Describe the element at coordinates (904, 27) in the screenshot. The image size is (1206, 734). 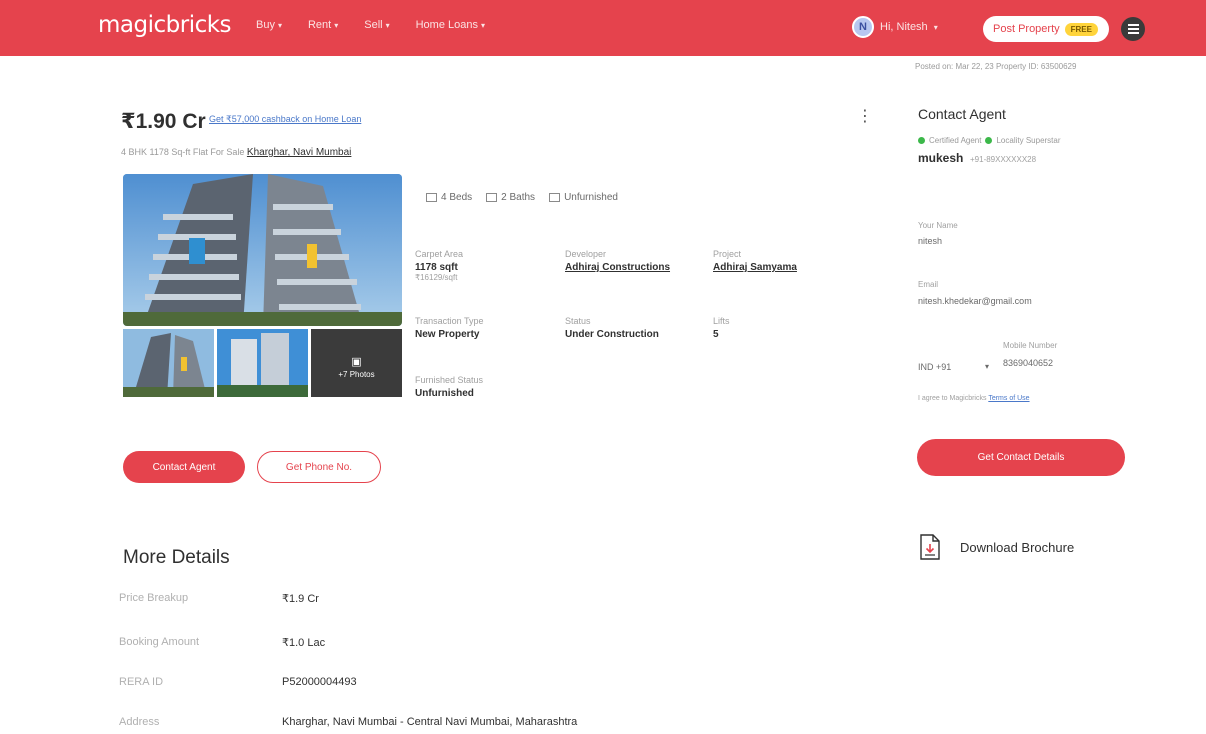
I see `user-name: Hi, Nitesh` at that location.